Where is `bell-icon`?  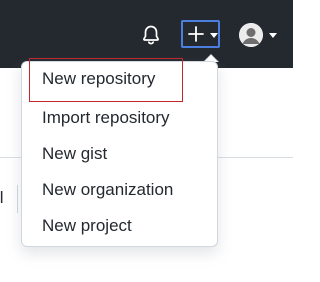 bell-icon is located at coordinates (151, 35).